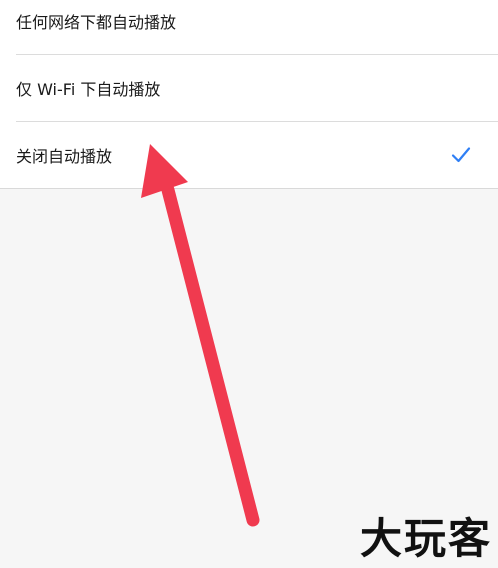  What do you see at coordinates (461, 155) in the screenshot?
I see `checkmark-icon` at bounding box center [461, 155].